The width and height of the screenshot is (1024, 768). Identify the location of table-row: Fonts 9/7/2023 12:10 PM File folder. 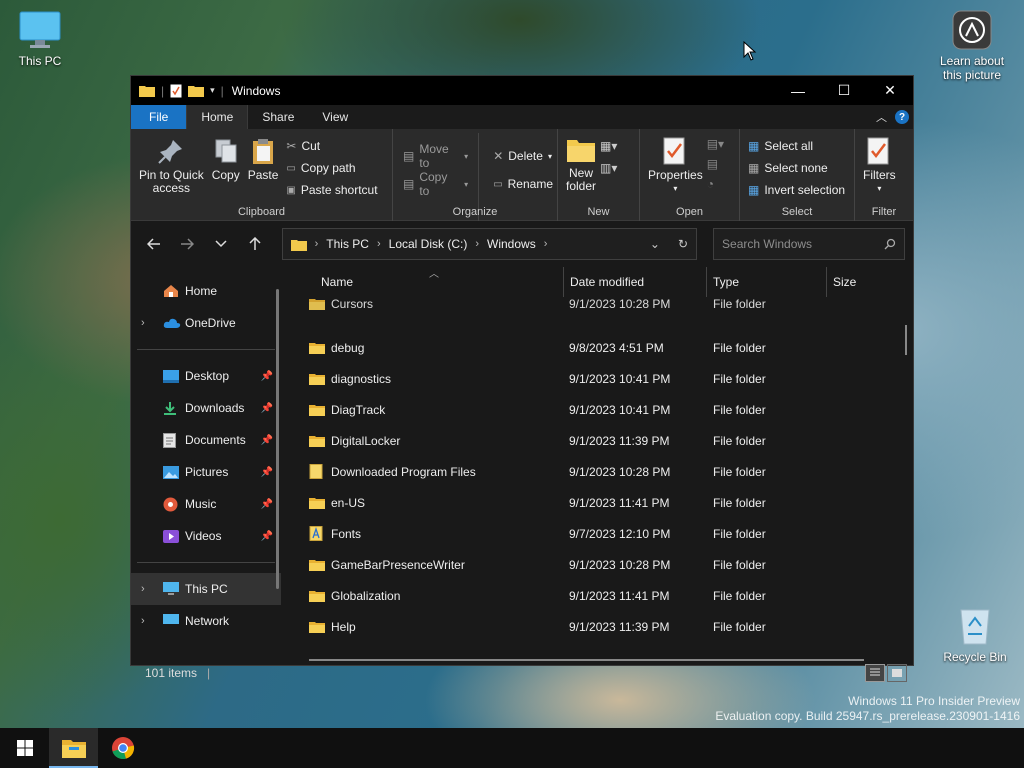
(604, 533).